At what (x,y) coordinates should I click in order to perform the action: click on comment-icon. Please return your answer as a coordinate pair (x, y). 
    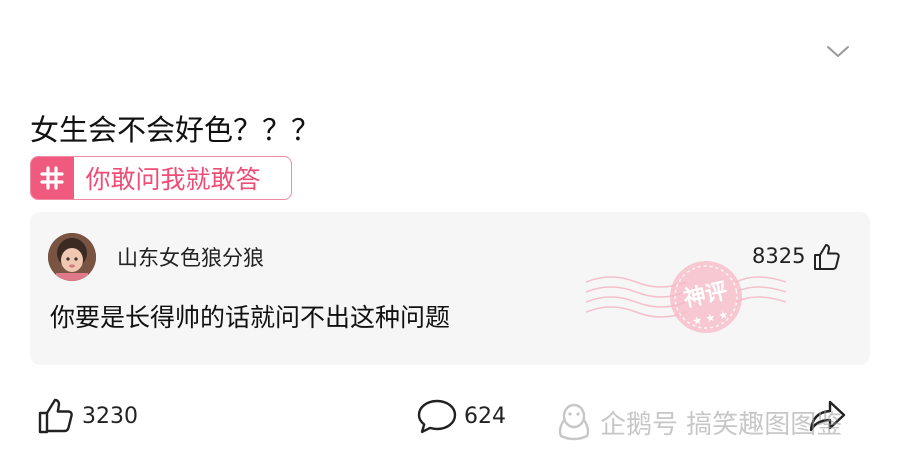
    Looking at the image, I should click on (437, 416).